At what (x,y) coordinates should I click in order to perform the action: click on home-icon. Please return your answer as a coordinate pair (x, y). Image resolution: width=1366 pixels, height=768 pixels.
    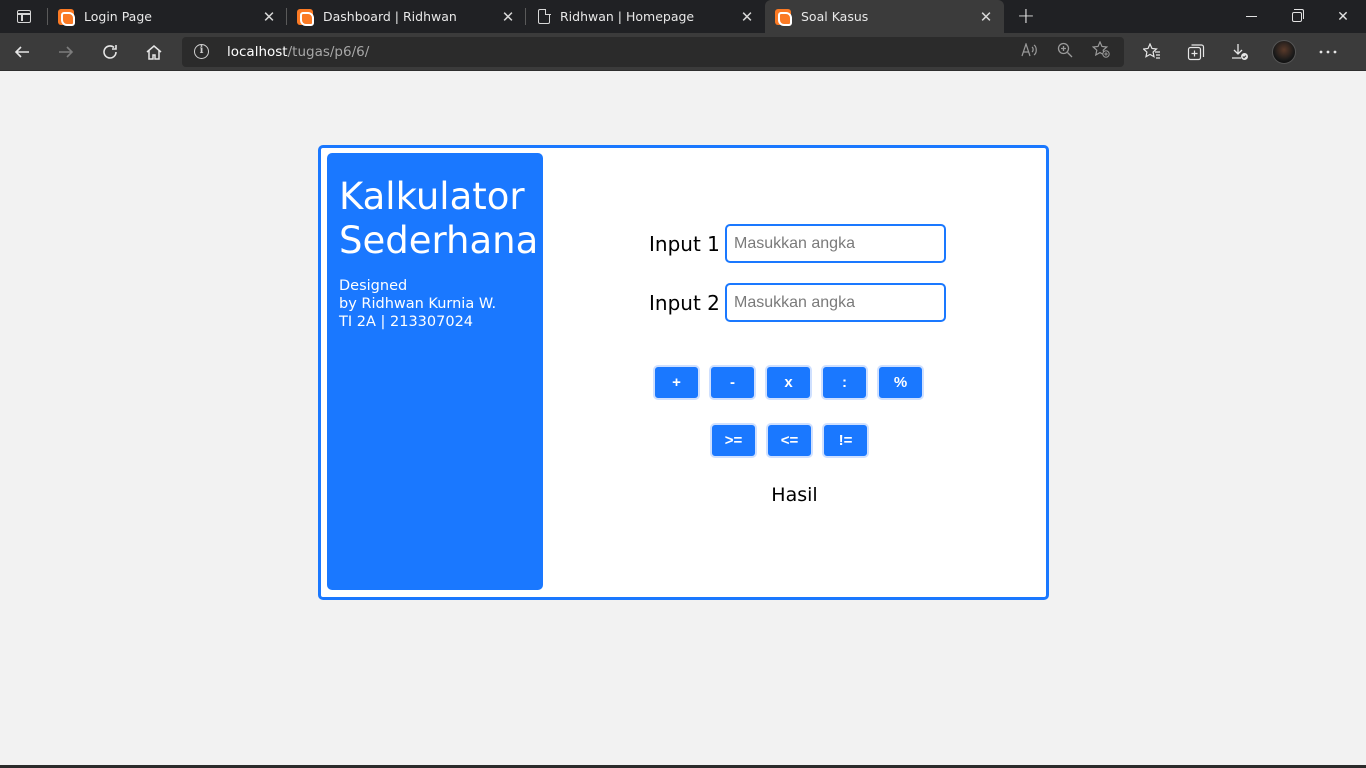
    Looking at the image, I should click on (154, 52).